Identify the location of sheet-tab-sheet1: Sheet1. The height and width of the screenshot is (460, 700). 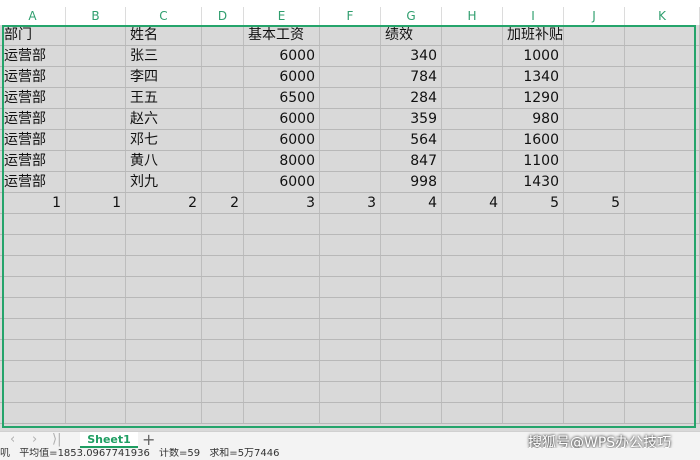
(109, 440).